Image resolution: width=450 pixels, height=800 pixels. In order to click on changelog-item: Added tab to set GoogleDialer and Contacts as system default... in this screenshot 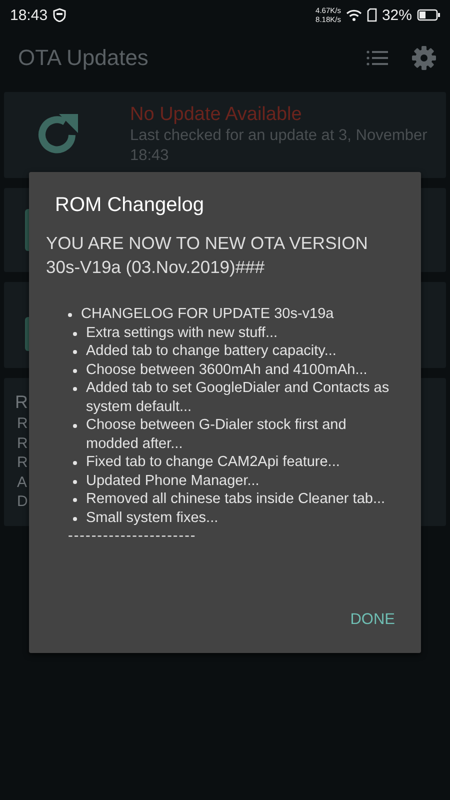, I will do `click(238, 397)`.